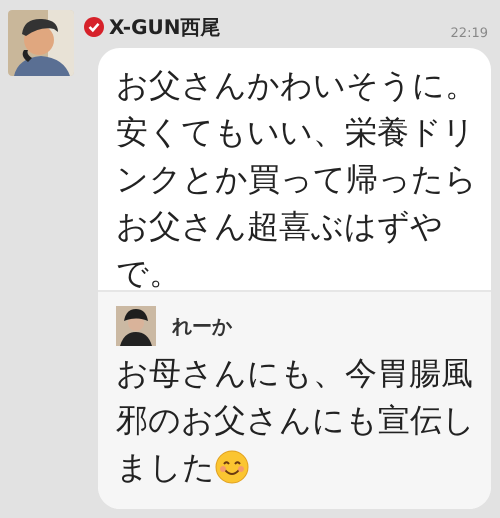 The height and width of the screenshot is (518, 500). Describe the element at coordinates (232, 467) in the screenshot. I see `smiling-face-icon` at that location.